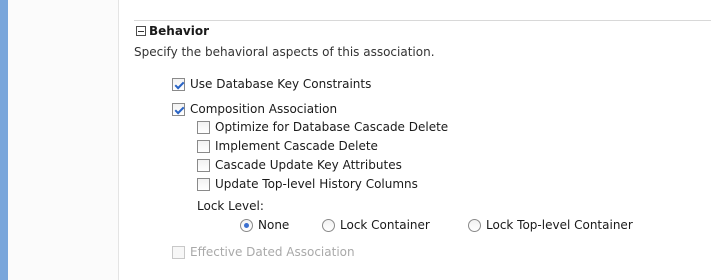 This screenshot has height=280, width=711. I want to click on lock-level-container-label: Lock Container, so click(385, 225).